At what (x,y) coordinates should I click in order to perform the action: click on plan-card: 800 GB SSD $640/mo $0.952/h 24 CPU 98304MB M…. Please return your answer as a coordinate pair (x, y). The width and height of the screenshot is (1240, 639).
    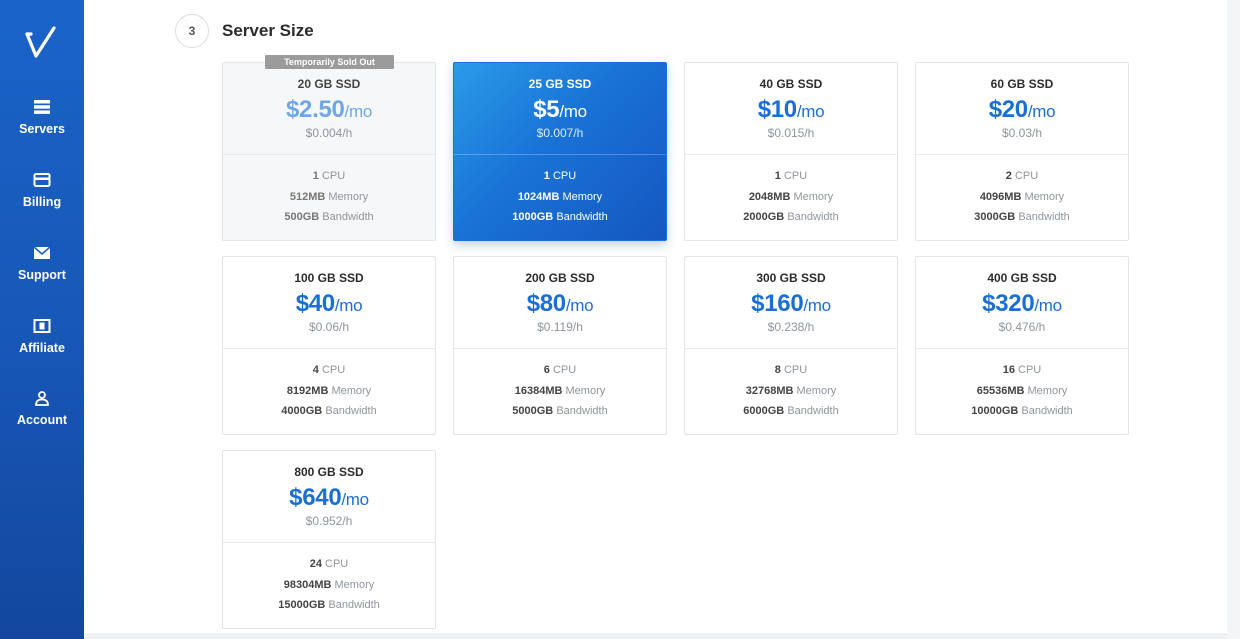
    Looking at the image, I should click on (329, 539).